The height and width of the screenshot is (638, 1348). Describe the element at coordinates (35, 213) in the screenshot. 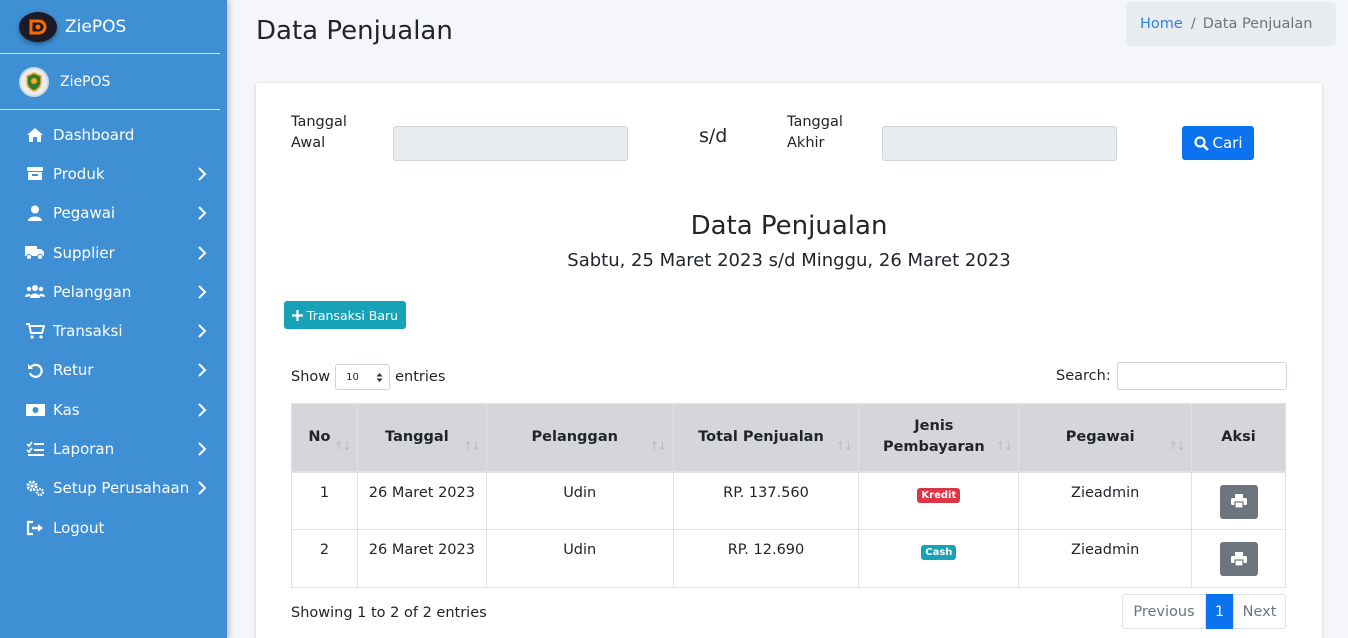

I see `user-icon` at that location.